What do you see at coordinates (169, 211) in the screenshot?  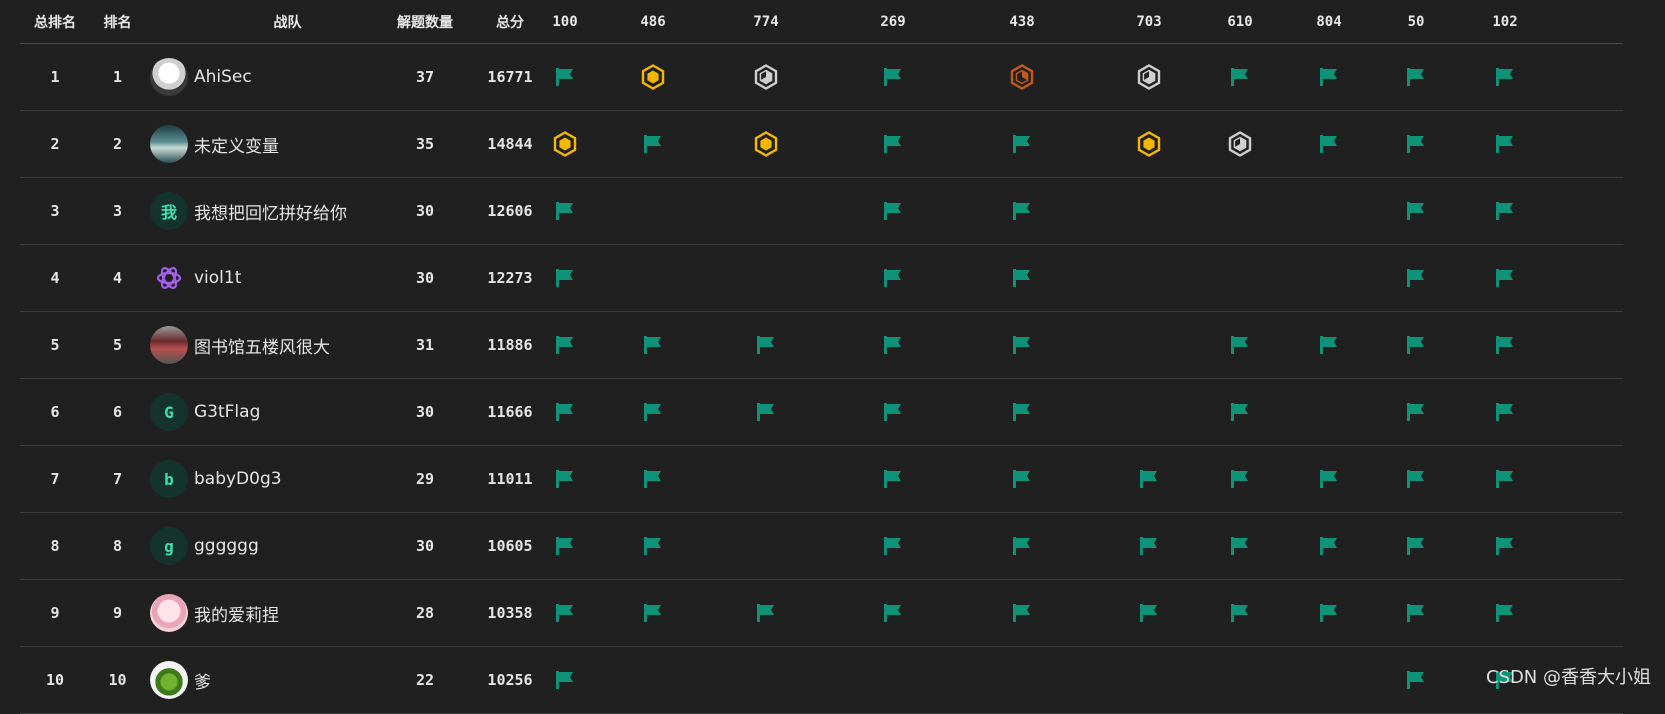 I see `team-avatar: 我` at bounding box center [169, 211].